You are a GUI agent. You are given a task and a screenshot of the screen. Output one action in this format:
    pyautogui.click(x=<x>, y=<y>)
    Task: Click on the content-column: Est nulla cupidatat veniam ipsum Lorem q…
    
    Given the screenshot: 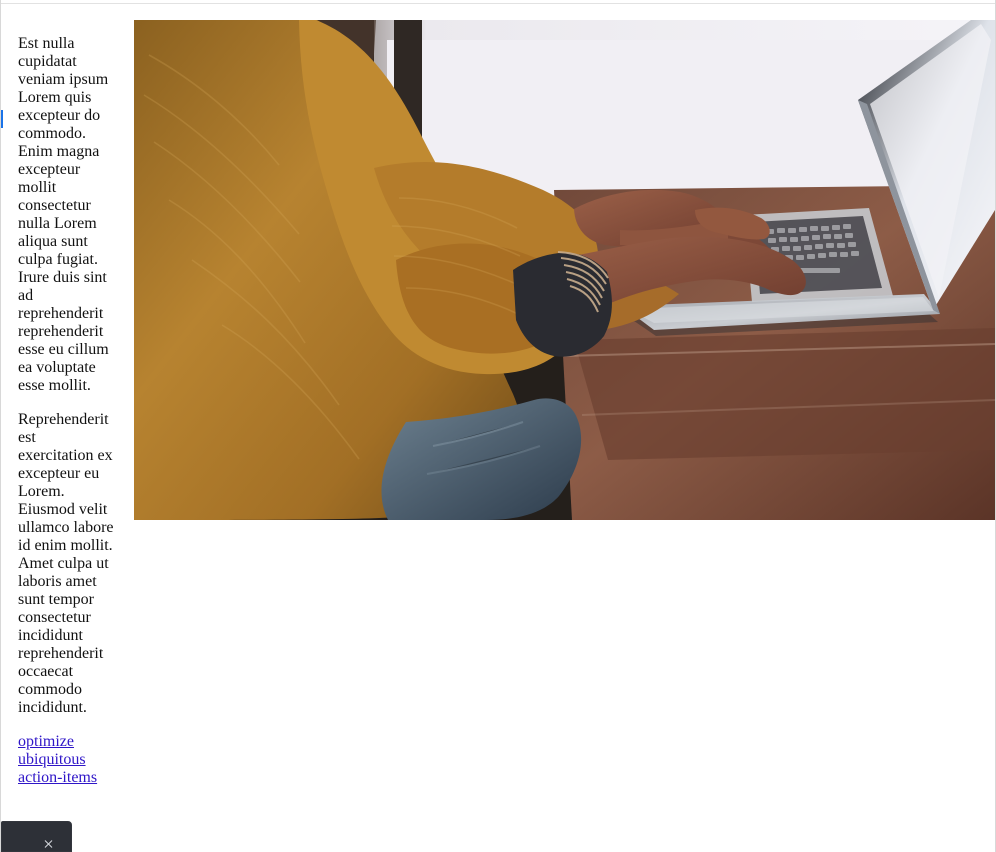 What is the action you would take?
    pyautogui.click(x=66, y=411)
    